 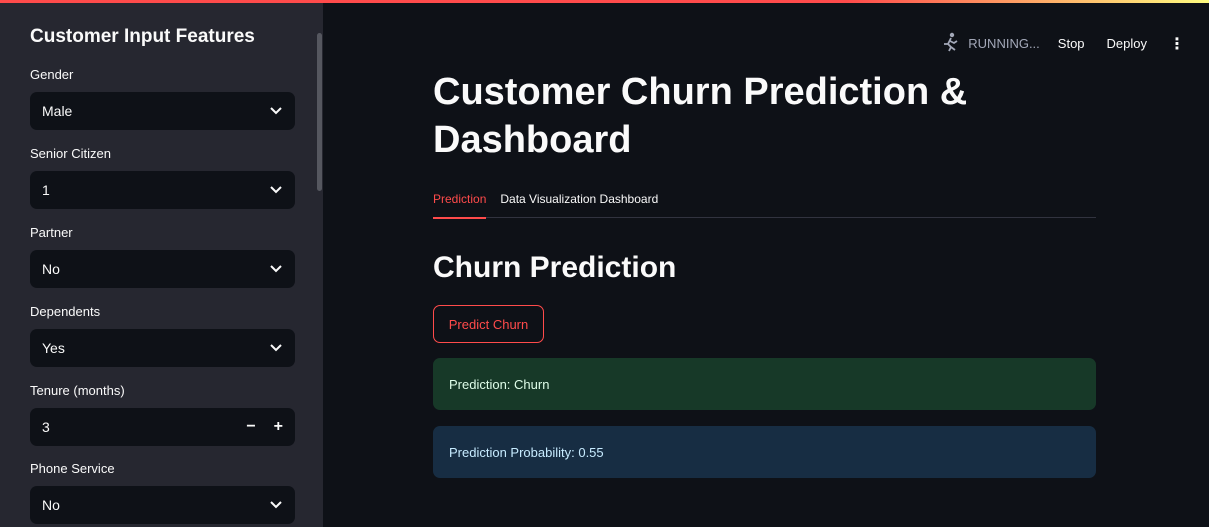 I want to click on deploy-button: Deploy, so click(x=1127, y=43).